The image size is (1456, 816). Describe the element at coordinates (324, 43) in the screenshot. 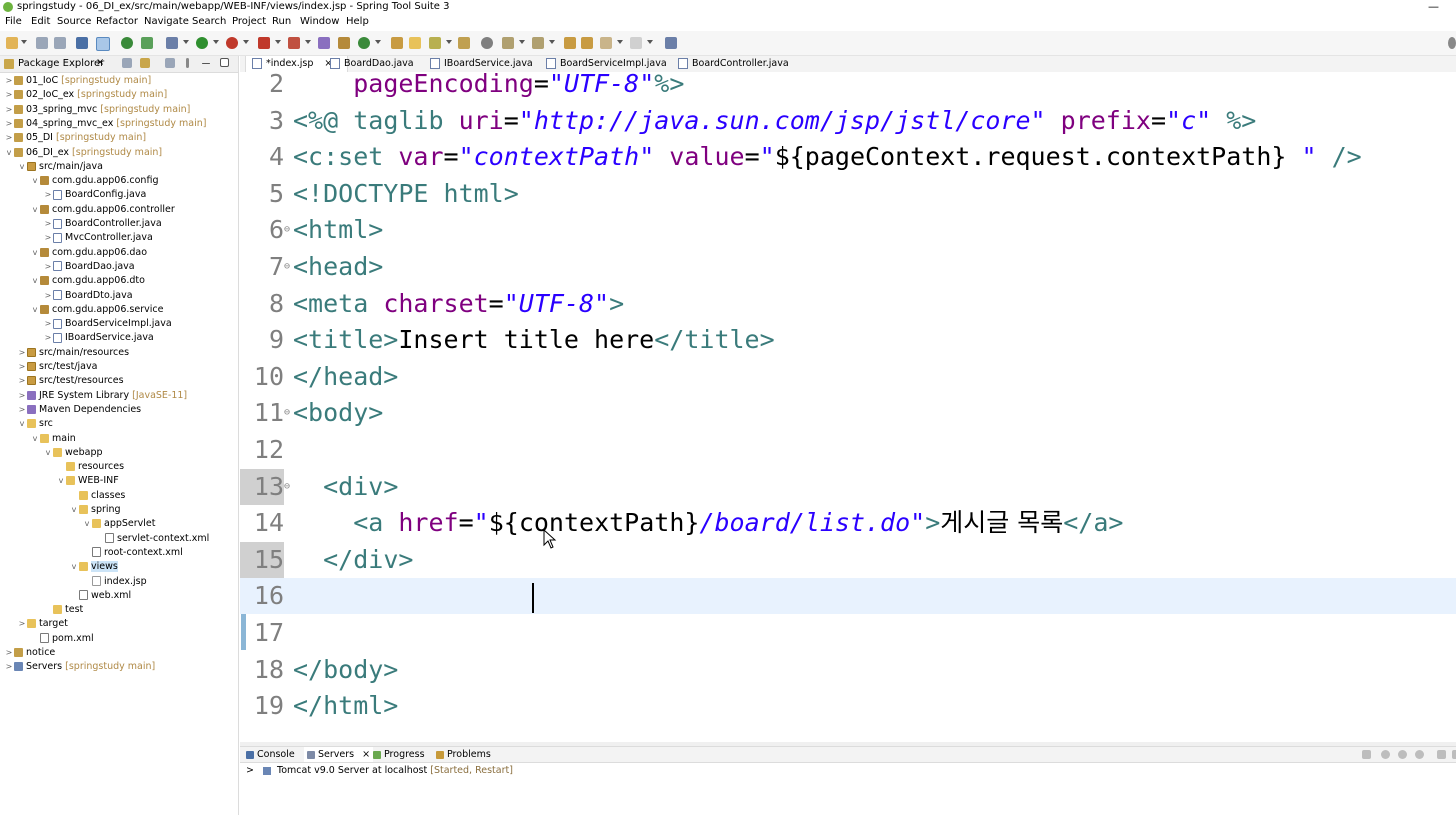

I see `new-java-project-icon` at that location.